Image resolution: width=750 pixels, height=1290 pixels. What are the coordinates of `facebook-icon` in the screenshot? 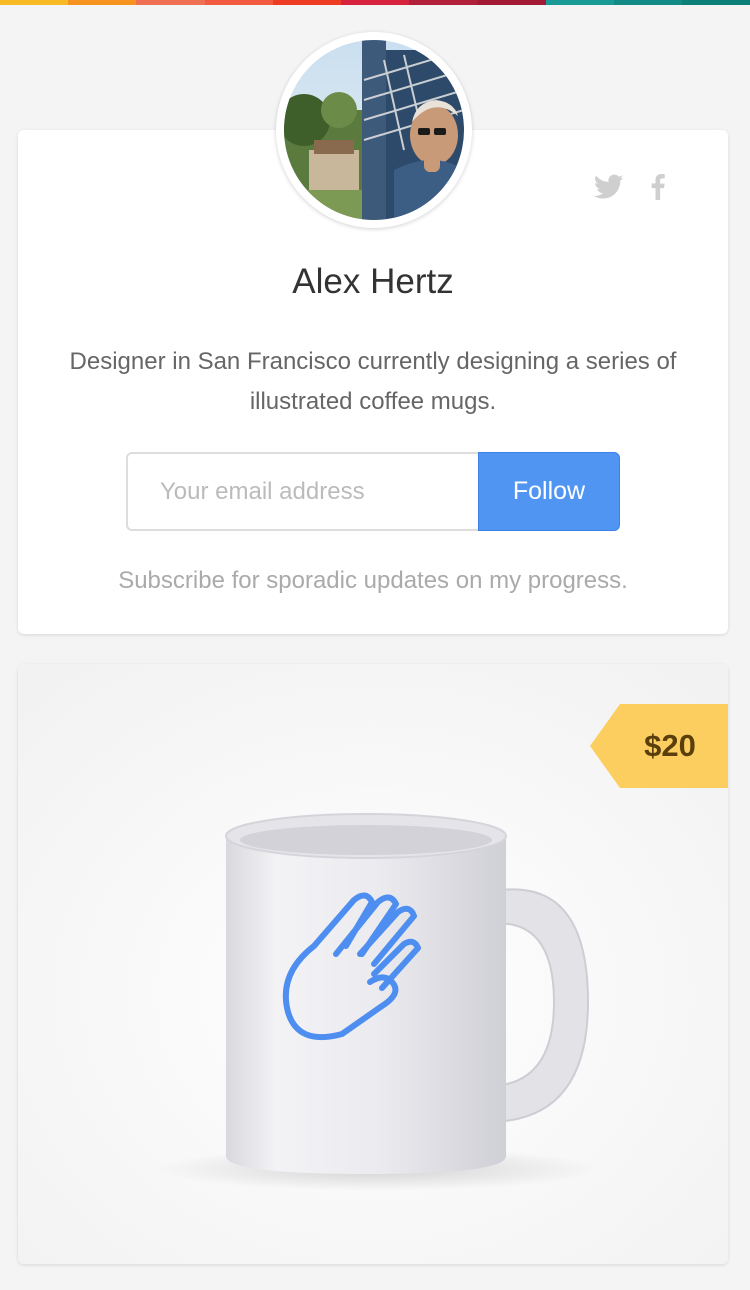 It's located at (658, 189).